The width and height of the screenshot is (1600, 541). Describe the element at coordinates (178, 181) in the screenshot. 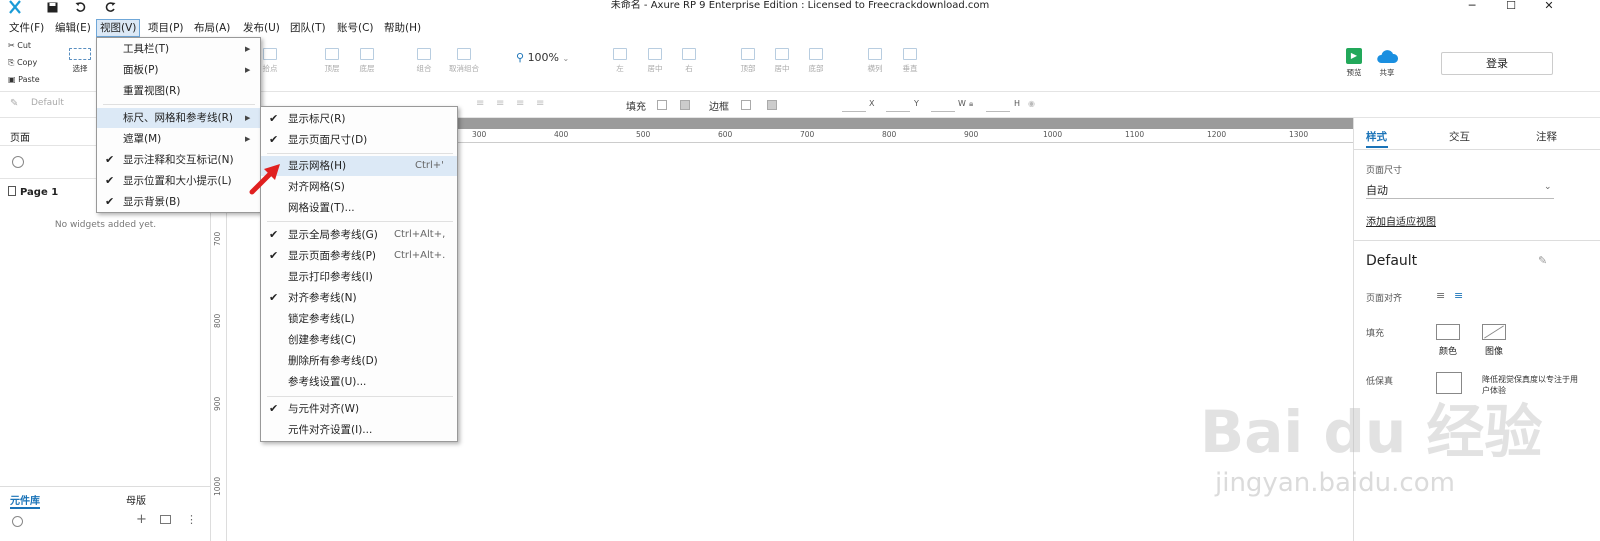

I see `menu-item-show-position: ✔ 显示位置和大小提示(L)` at that location.